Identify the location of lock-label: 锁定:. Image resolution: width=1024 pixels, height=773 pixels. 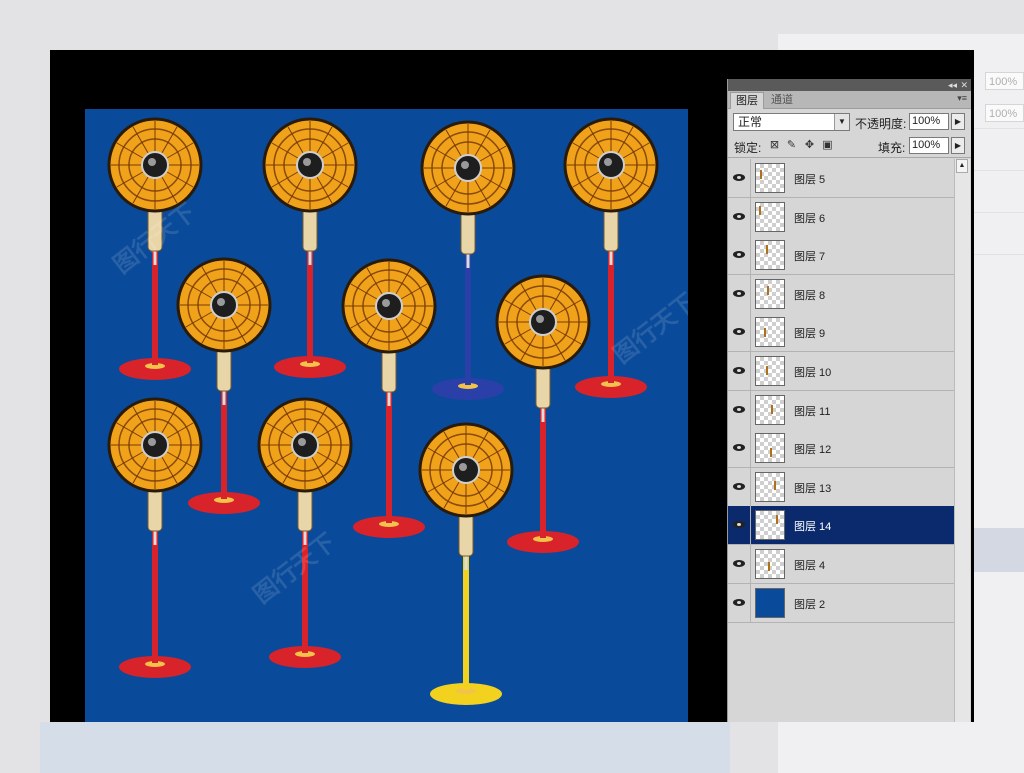
(748, 148).